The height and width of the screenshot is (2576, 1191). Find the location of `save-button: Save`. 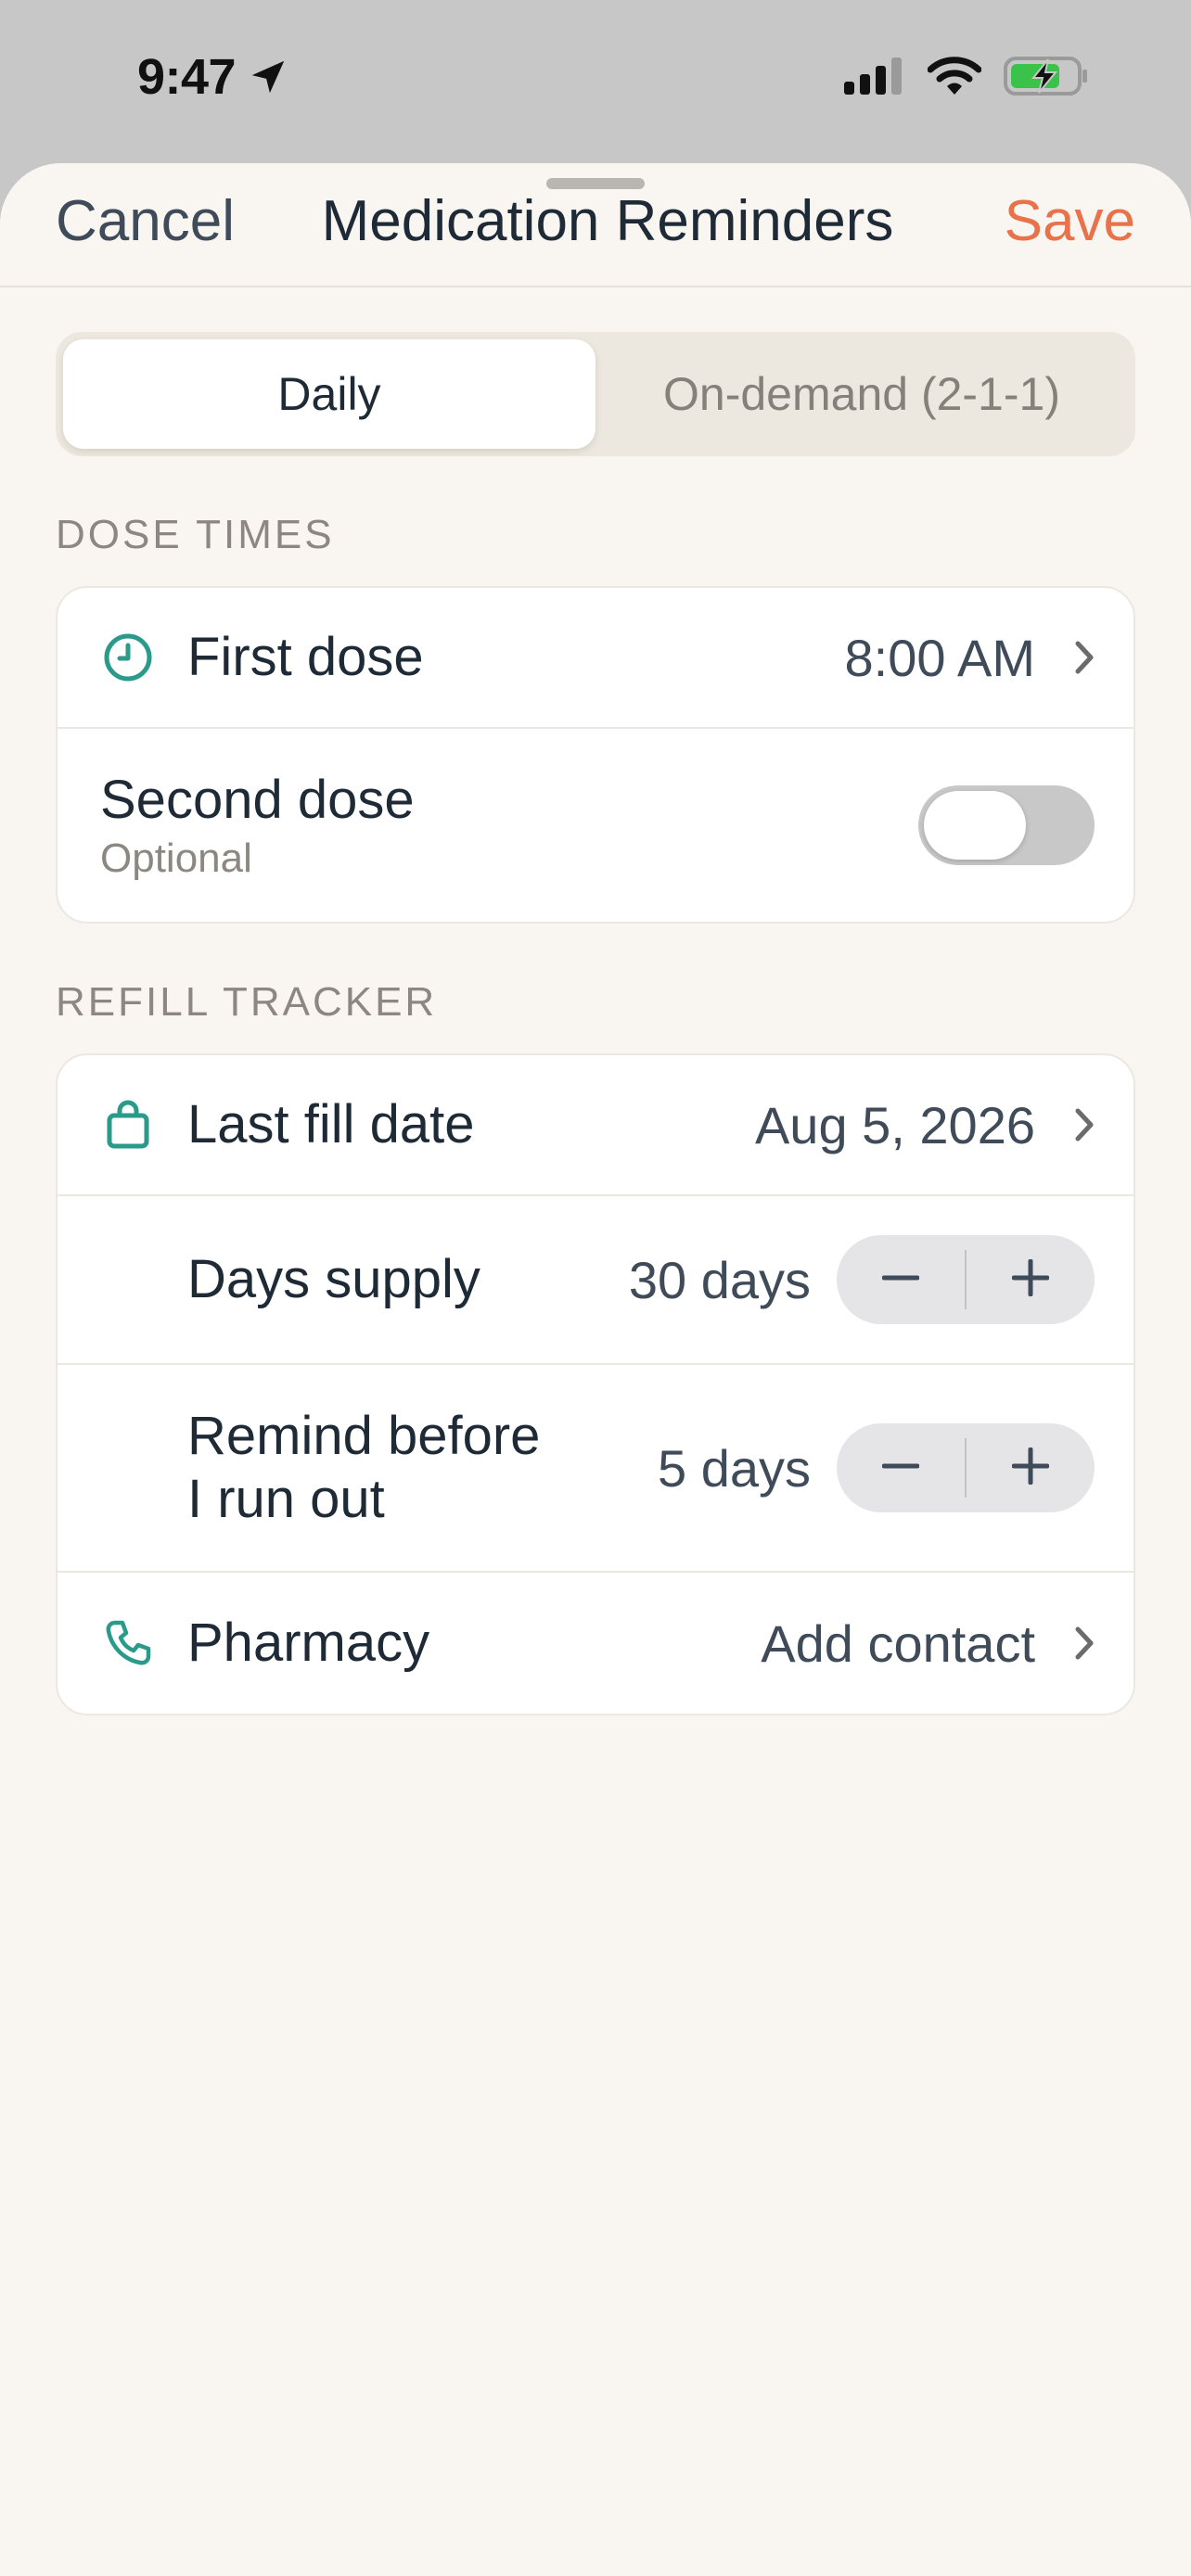

save-button: Save is located at coordinates (1070, 222).